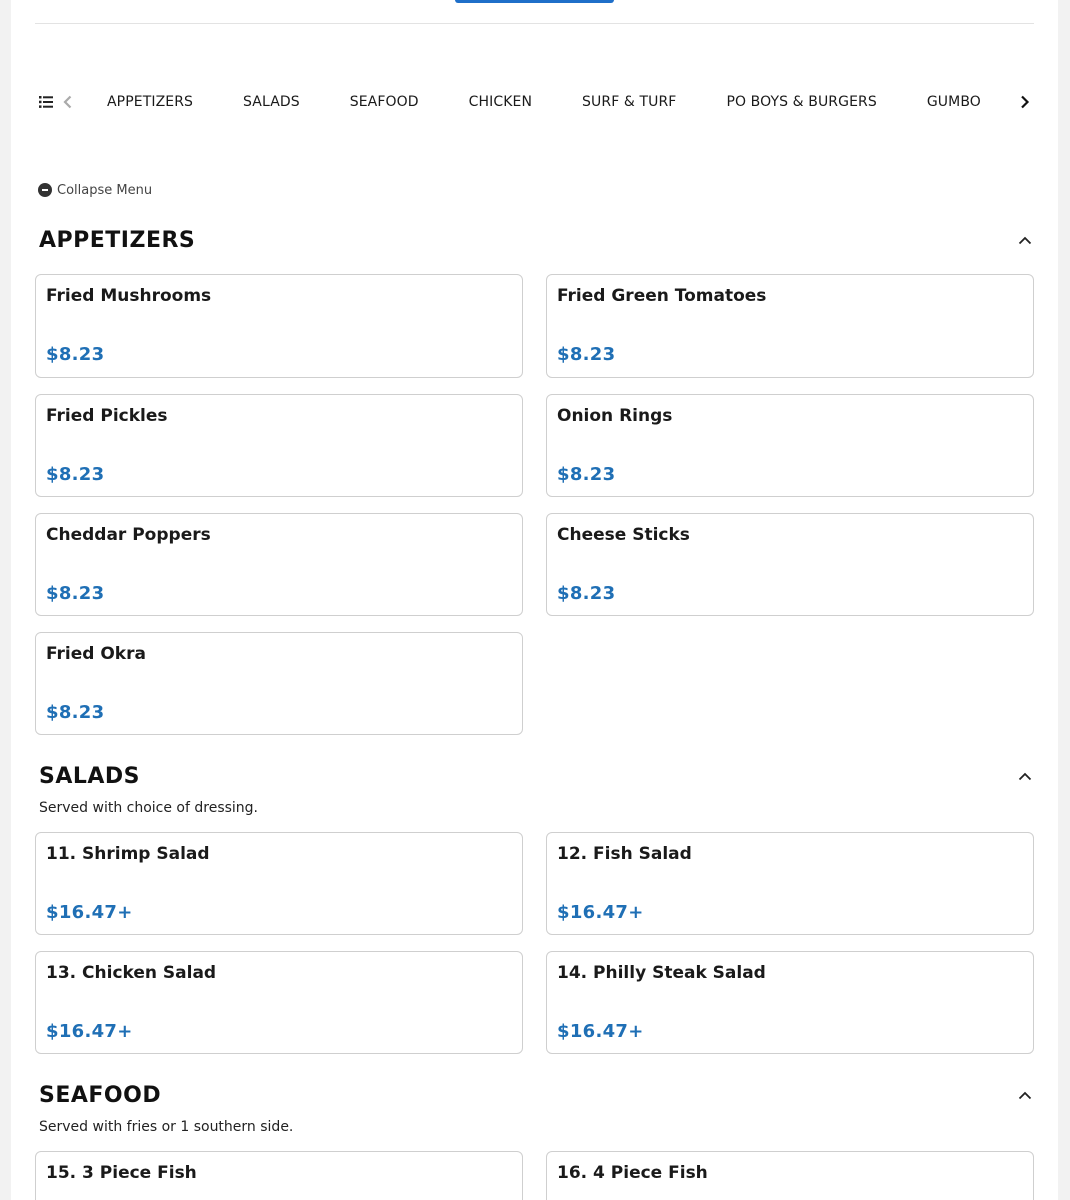  What do you see at coordinates (279, 1002) in the screenshot?
I see `menu-item-card: 13. Chicken Salad $16.47+` at bounding box center [279, 1002].